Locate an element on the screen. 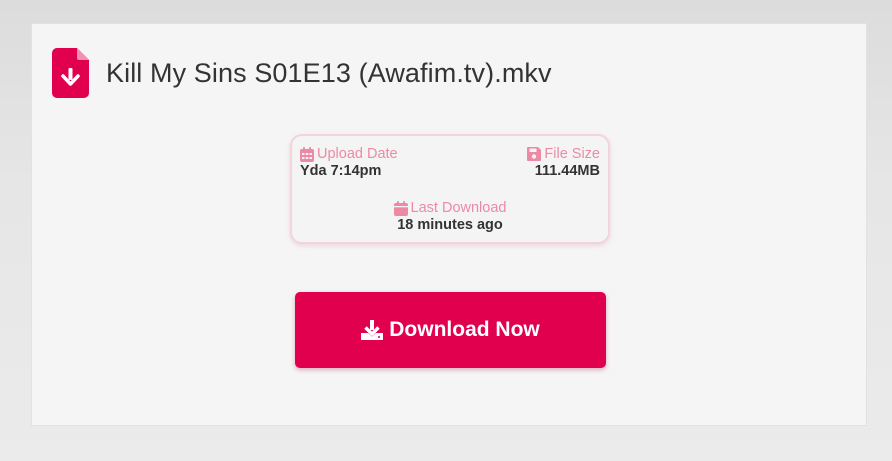 The width and height of the screenshot is (892, 461). last-download-item: Last Download 18 minutes ago is located at coordinates (450, 216).